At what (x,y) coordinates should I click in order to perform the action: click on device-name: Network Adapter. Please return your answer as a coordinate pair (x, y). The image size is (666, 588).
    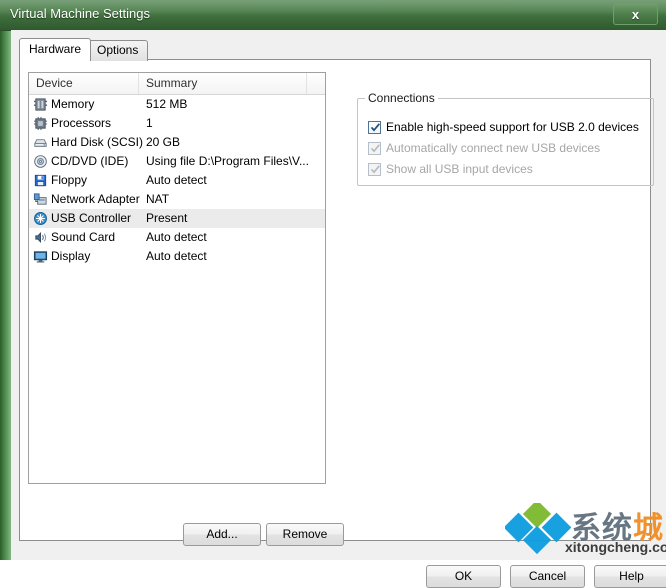
    Looking at the image, I should click on (95, 199).